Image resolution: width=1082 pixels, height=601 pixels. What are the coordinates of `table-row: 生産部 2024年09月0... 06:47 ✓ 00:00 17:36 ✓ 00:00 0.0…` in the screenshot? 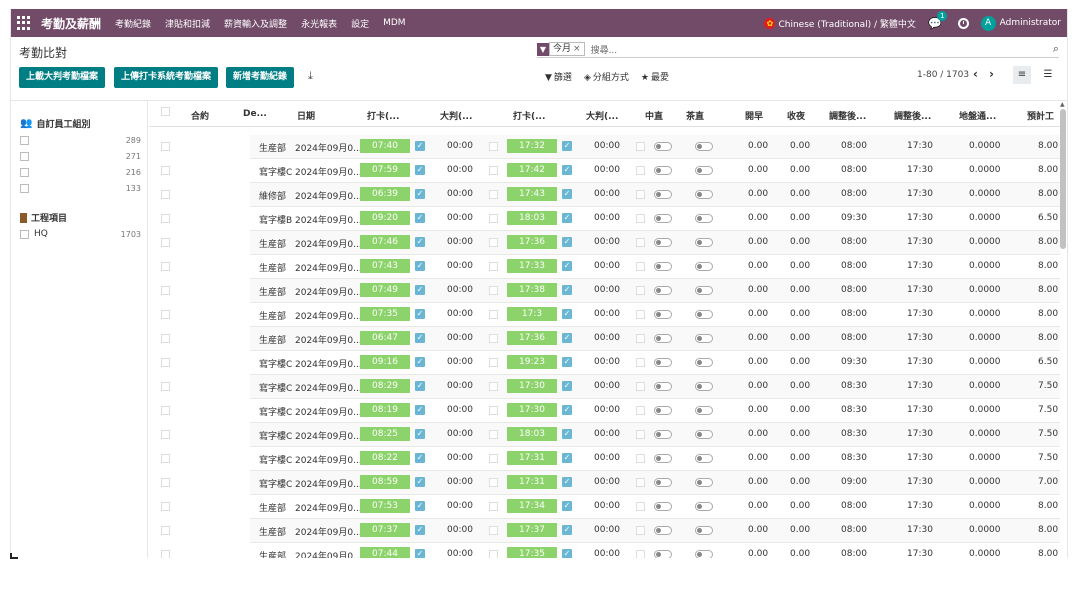 It's located at (604, 339).